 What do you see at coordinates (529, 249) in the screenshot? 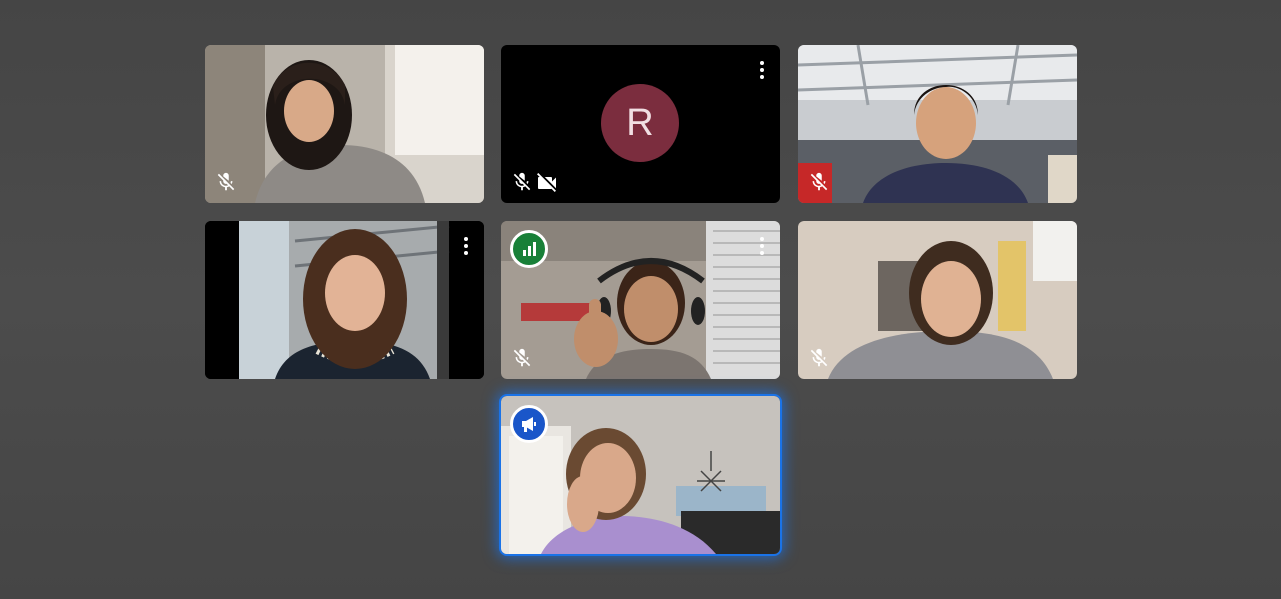
I see `audio-level-icon` at bounding box center [529, 249].